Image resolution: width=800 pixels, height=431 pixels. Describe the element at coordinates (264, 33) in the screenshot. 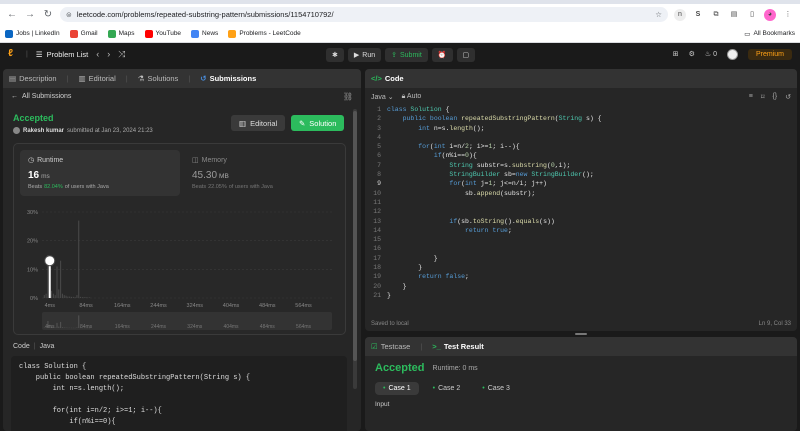

I see `bookmark-leetcode: Problems - LeetCode` at that location.